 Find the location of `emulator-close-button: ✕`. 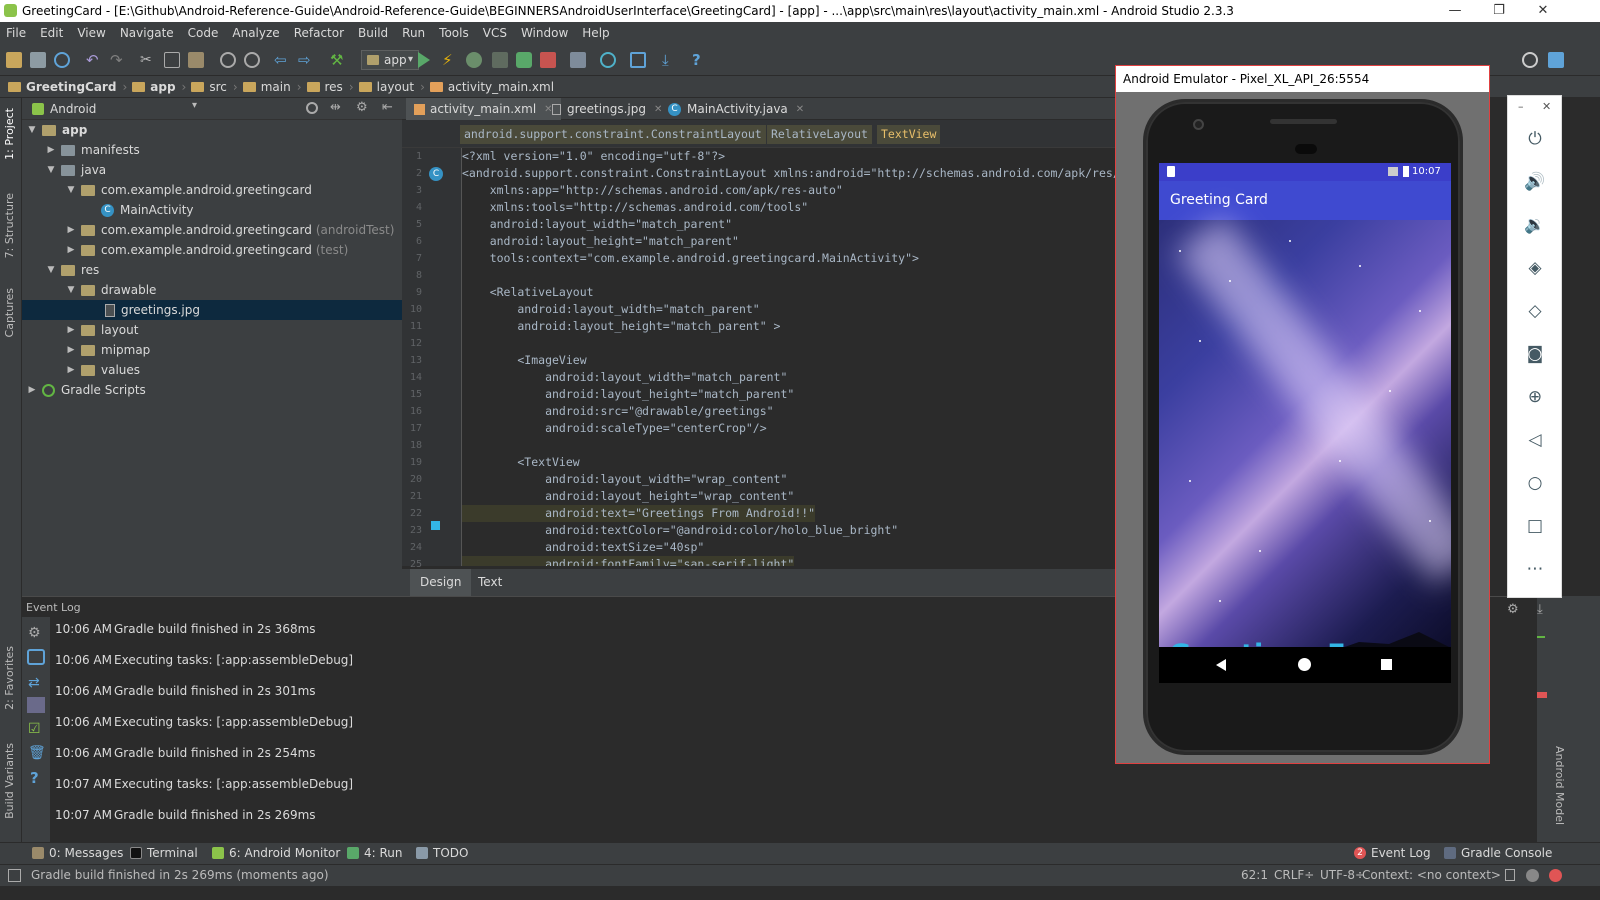

emulator-close-button: ✕ is located at coordinates (1546, 106).